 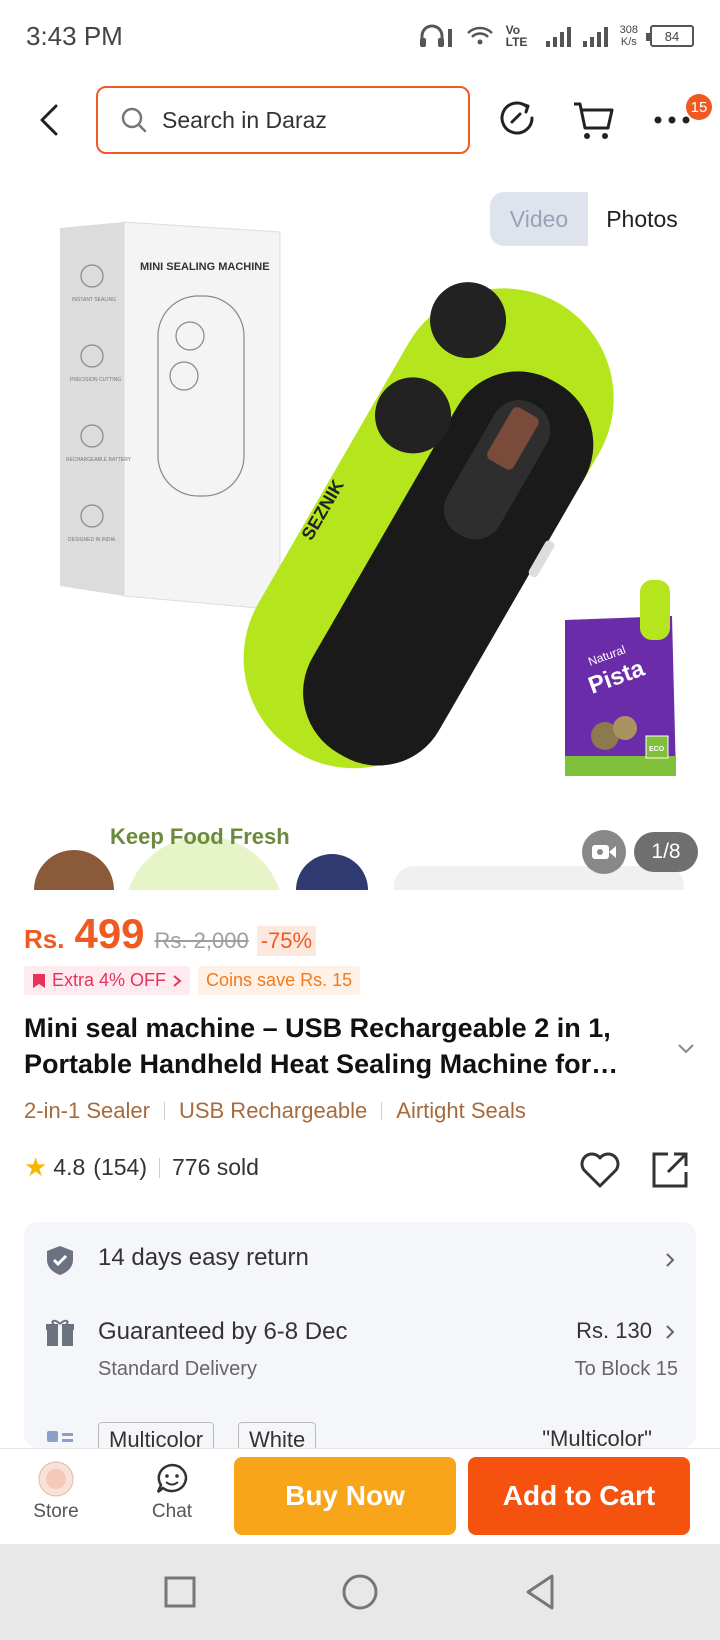 I want to click on tab-video: Video, so click(x=539, y=219).